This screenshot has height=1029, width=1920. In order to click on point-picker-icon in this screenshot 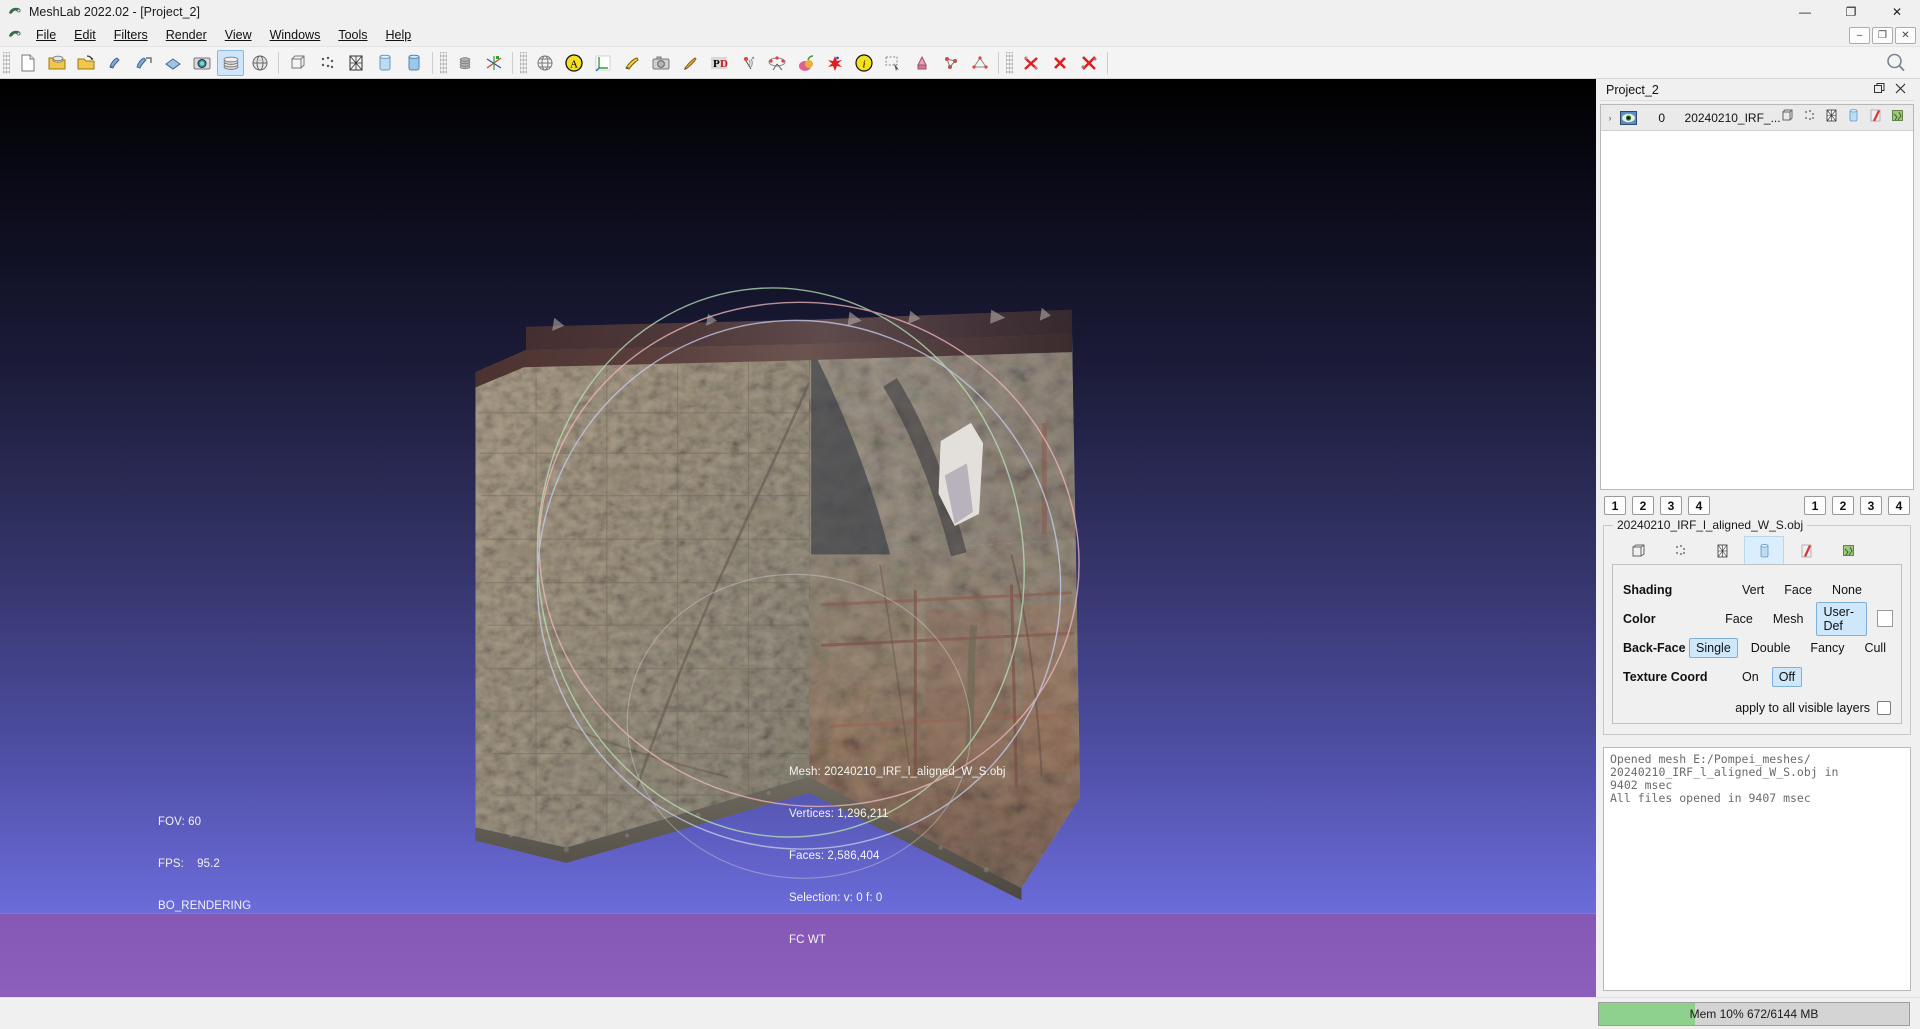, I will do `click(747, 63)`.